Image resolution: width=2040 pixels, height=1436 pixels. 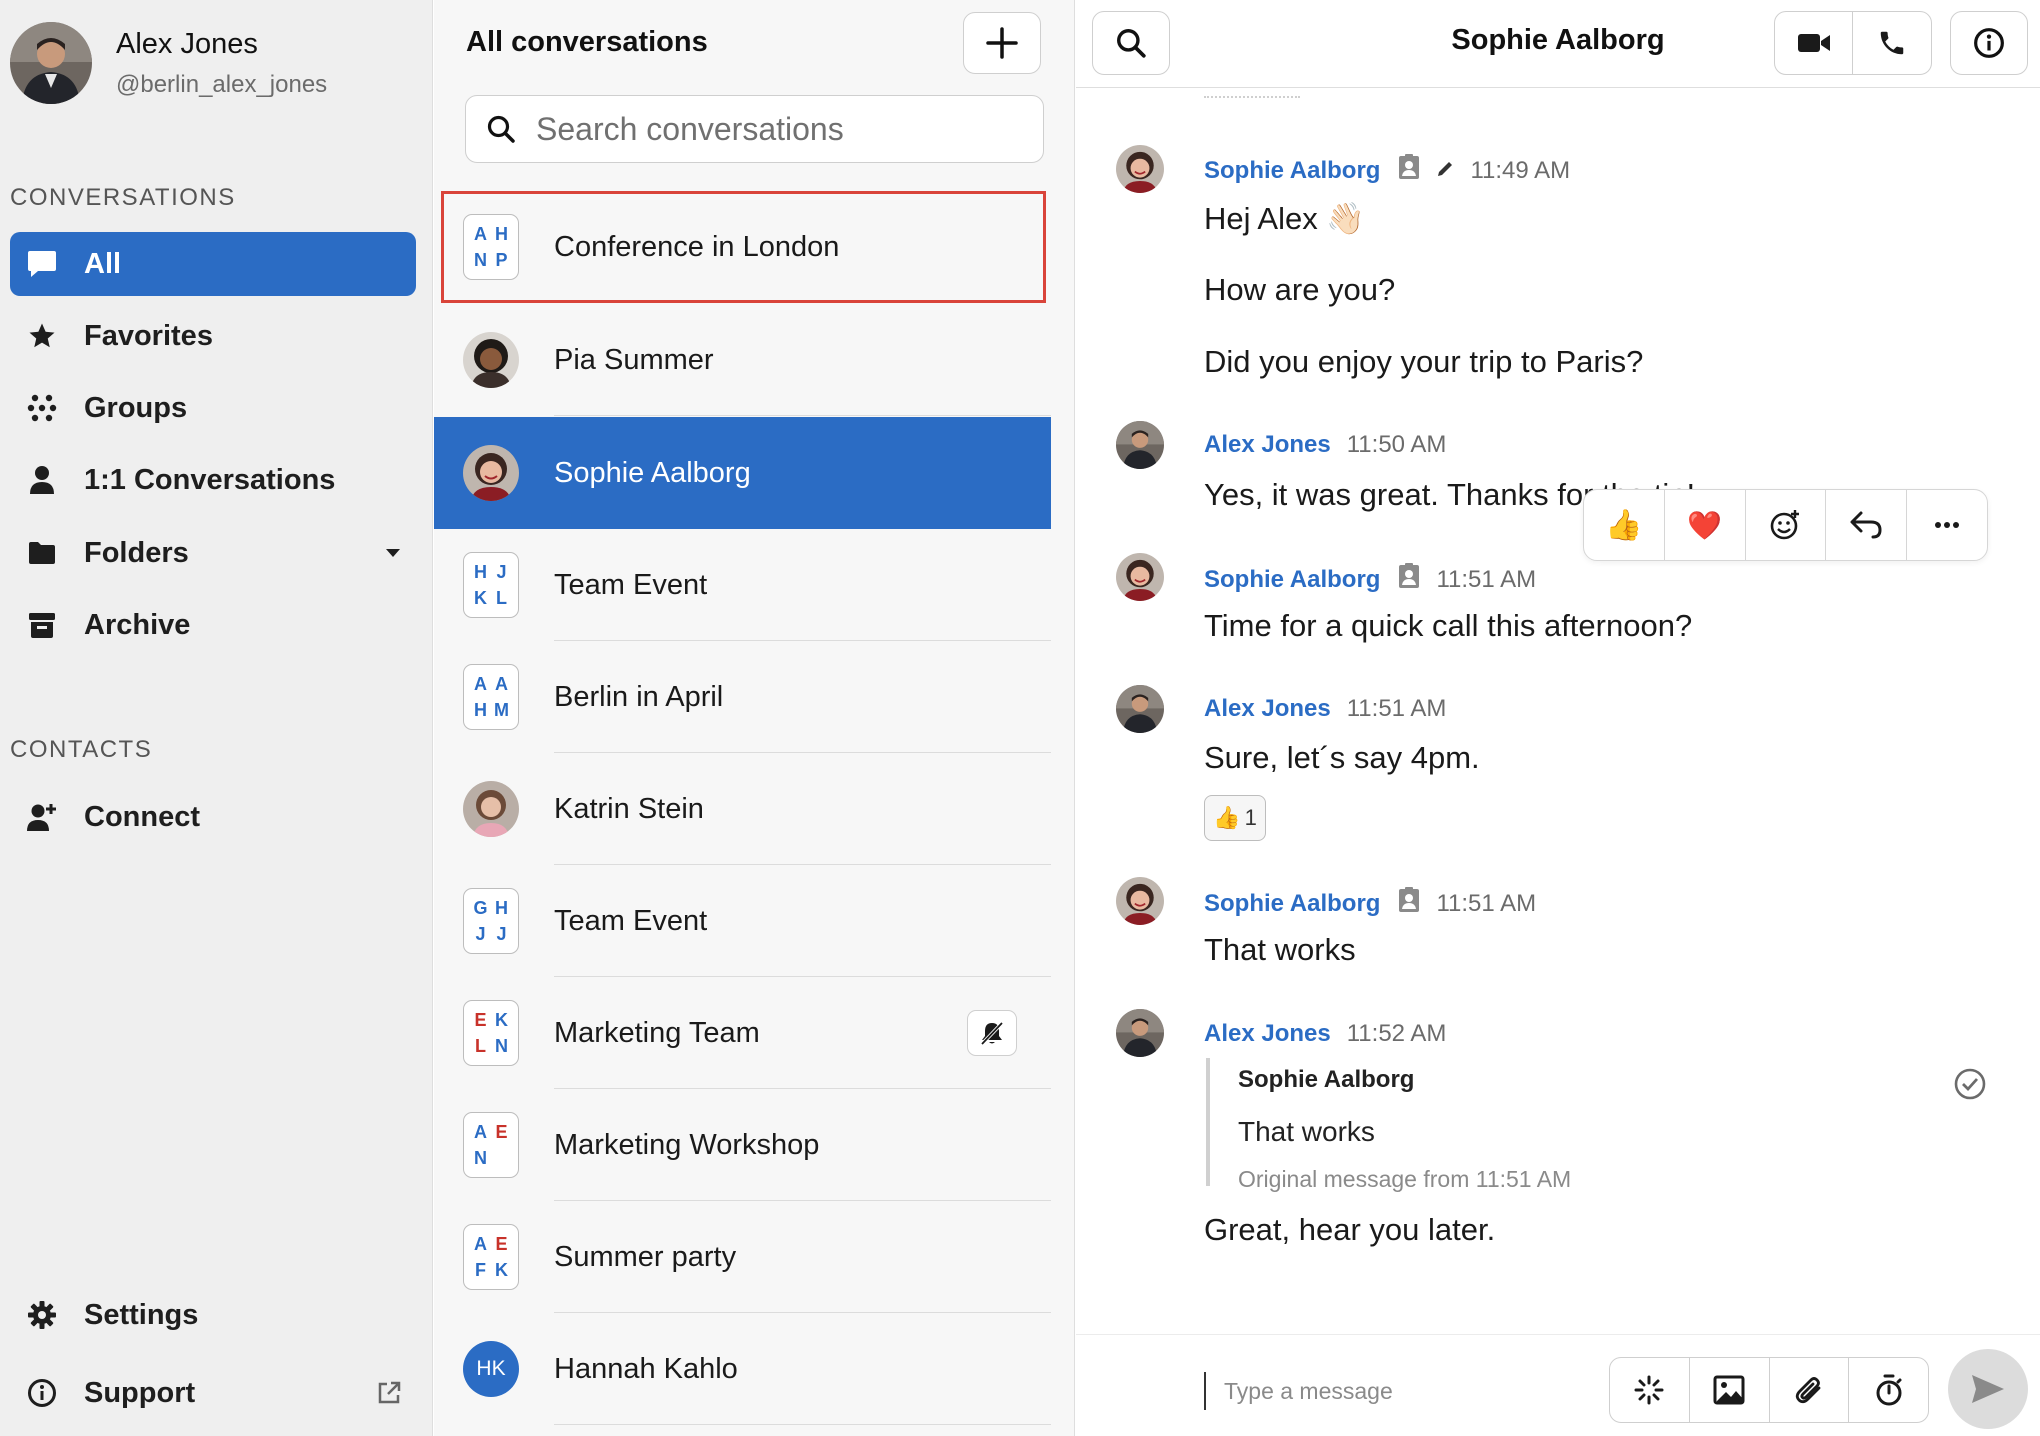 I want to click on text-cursor, so click(x=1205, y=1391).